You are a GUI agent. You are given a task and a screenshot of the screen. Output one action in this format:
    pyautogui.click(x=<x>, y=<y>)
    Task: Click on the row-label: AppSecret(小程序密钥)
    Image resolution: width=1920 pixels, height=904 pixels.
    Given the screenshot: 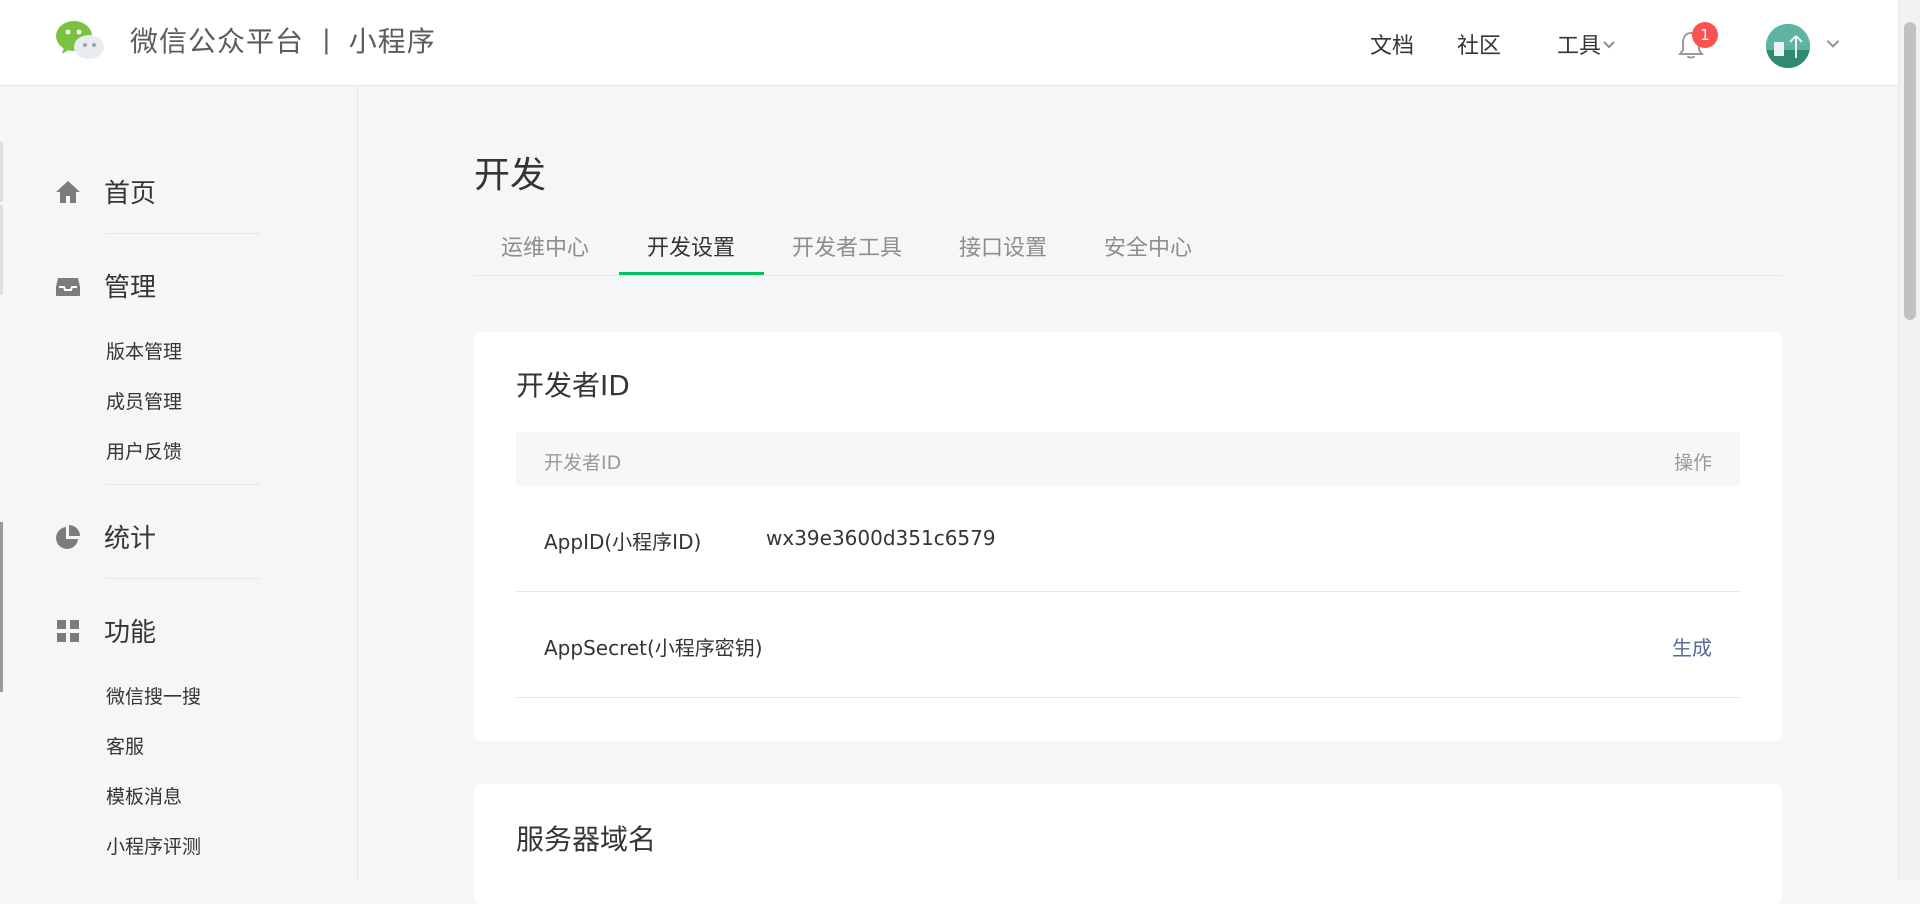 What is the action you would take?
    pyautogui.click(x=653, y=648)
    